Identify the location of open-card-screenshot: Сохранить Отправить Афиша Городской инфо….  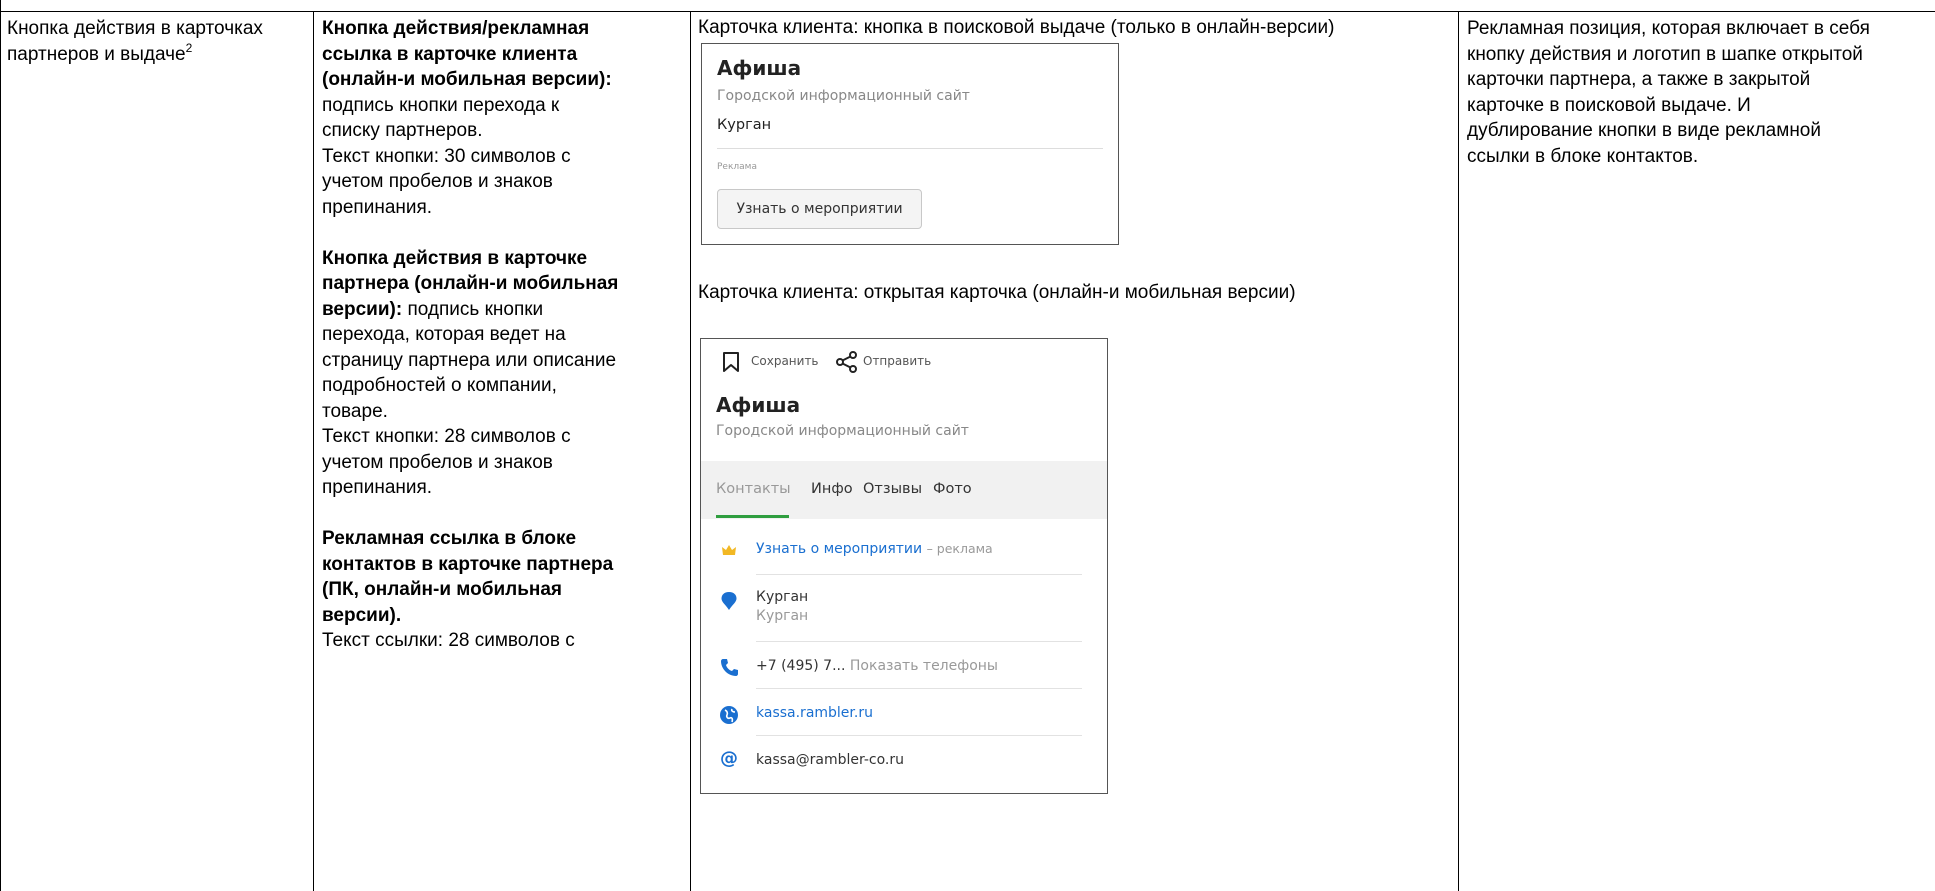
(904, 566).